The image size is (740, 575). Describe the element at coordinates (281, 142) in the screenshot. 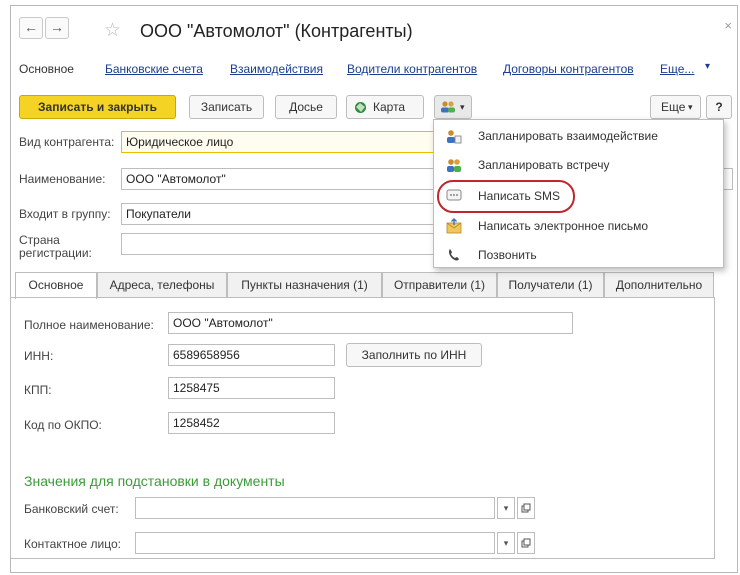

I see `kind-field: Юридическое лицо` at that location.